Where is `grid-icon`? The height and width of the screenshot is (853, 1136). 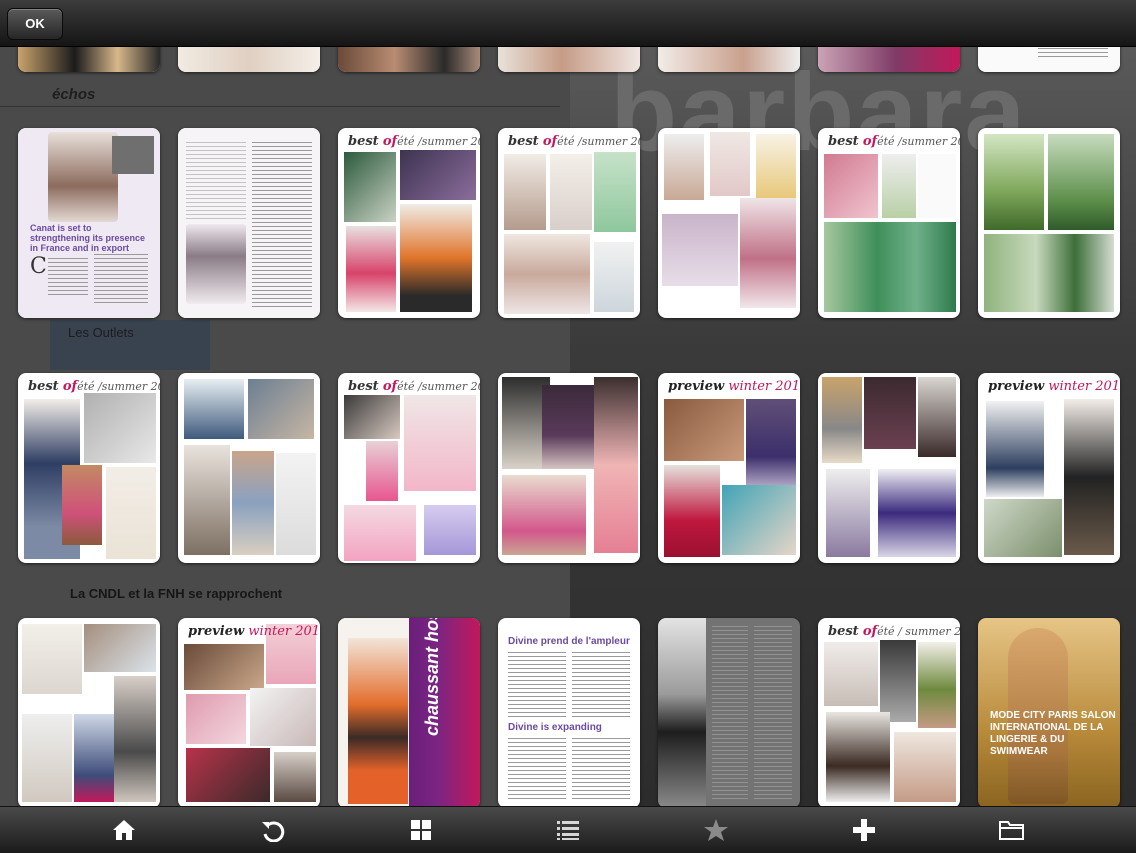 grid-icon is located at coordinates (421, 830).